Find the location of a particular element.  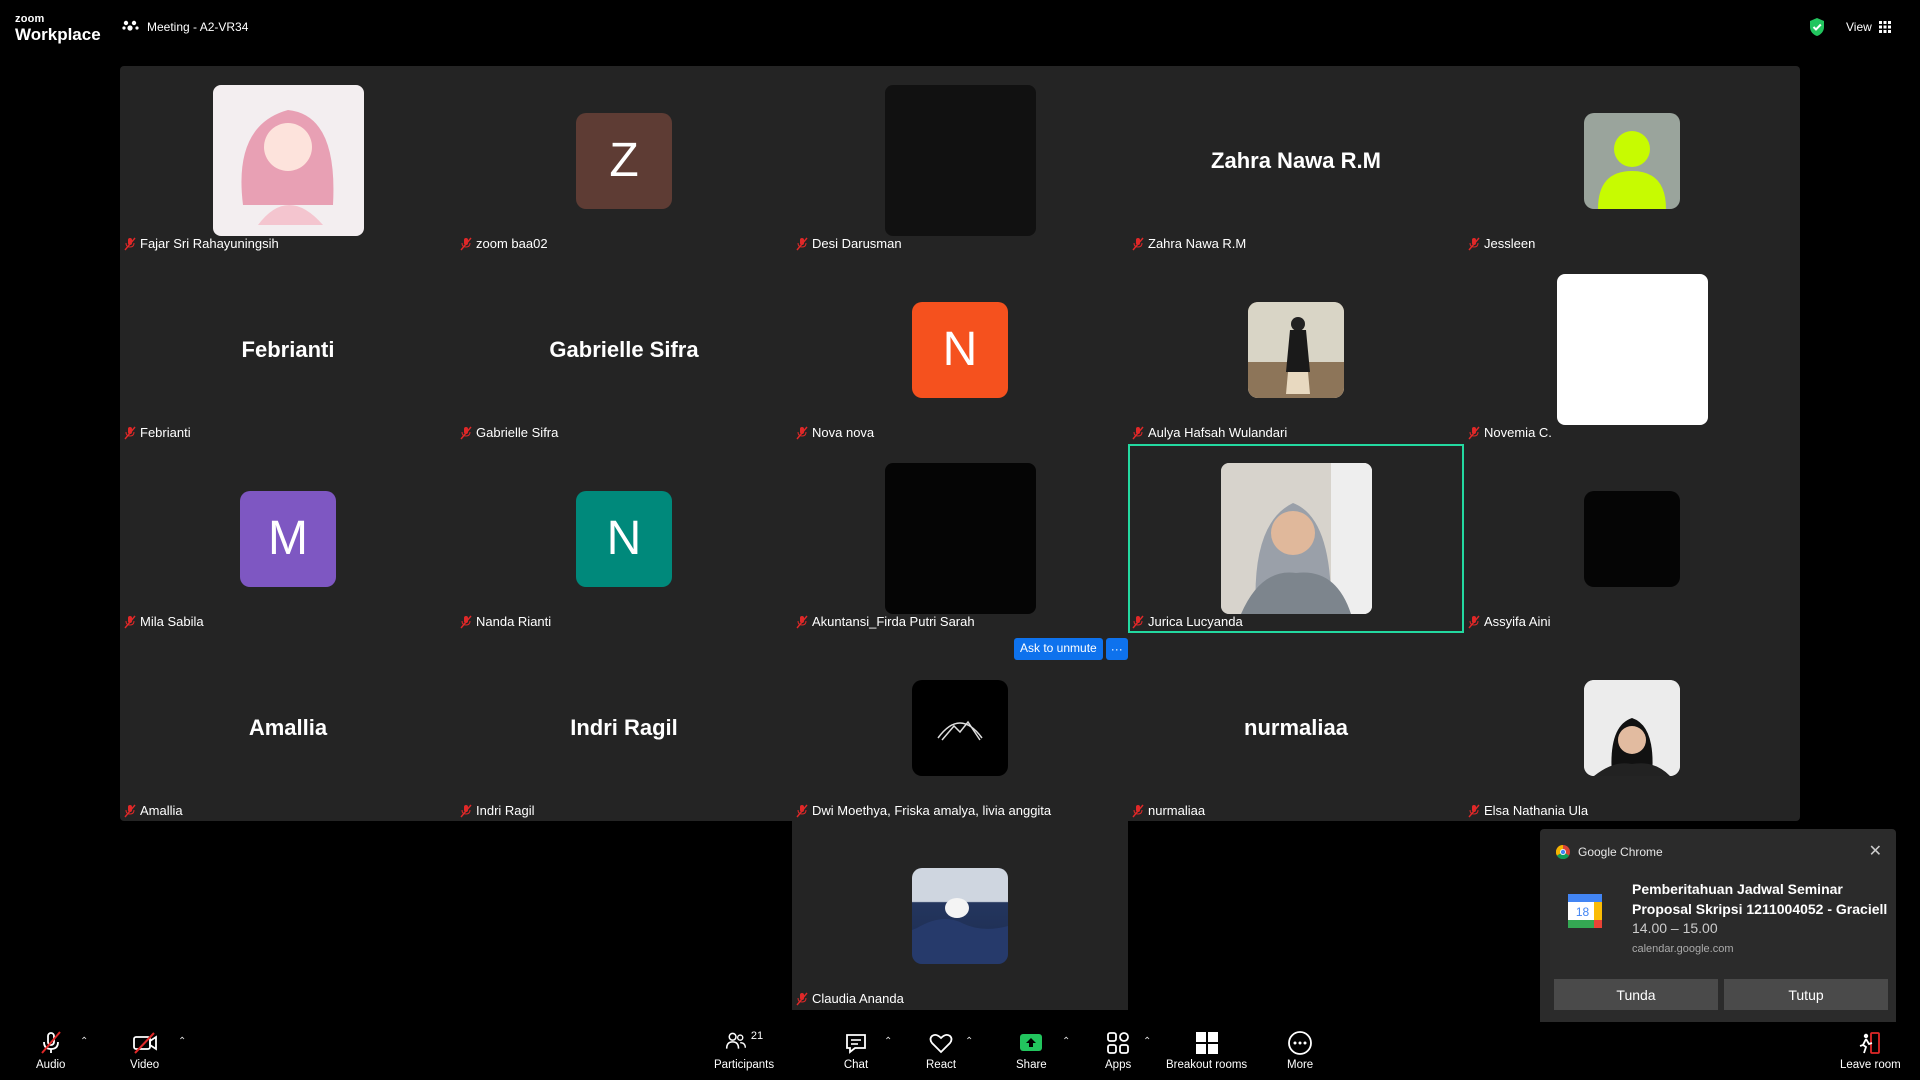

apps-icon is located at coordinates (1118, 1043).